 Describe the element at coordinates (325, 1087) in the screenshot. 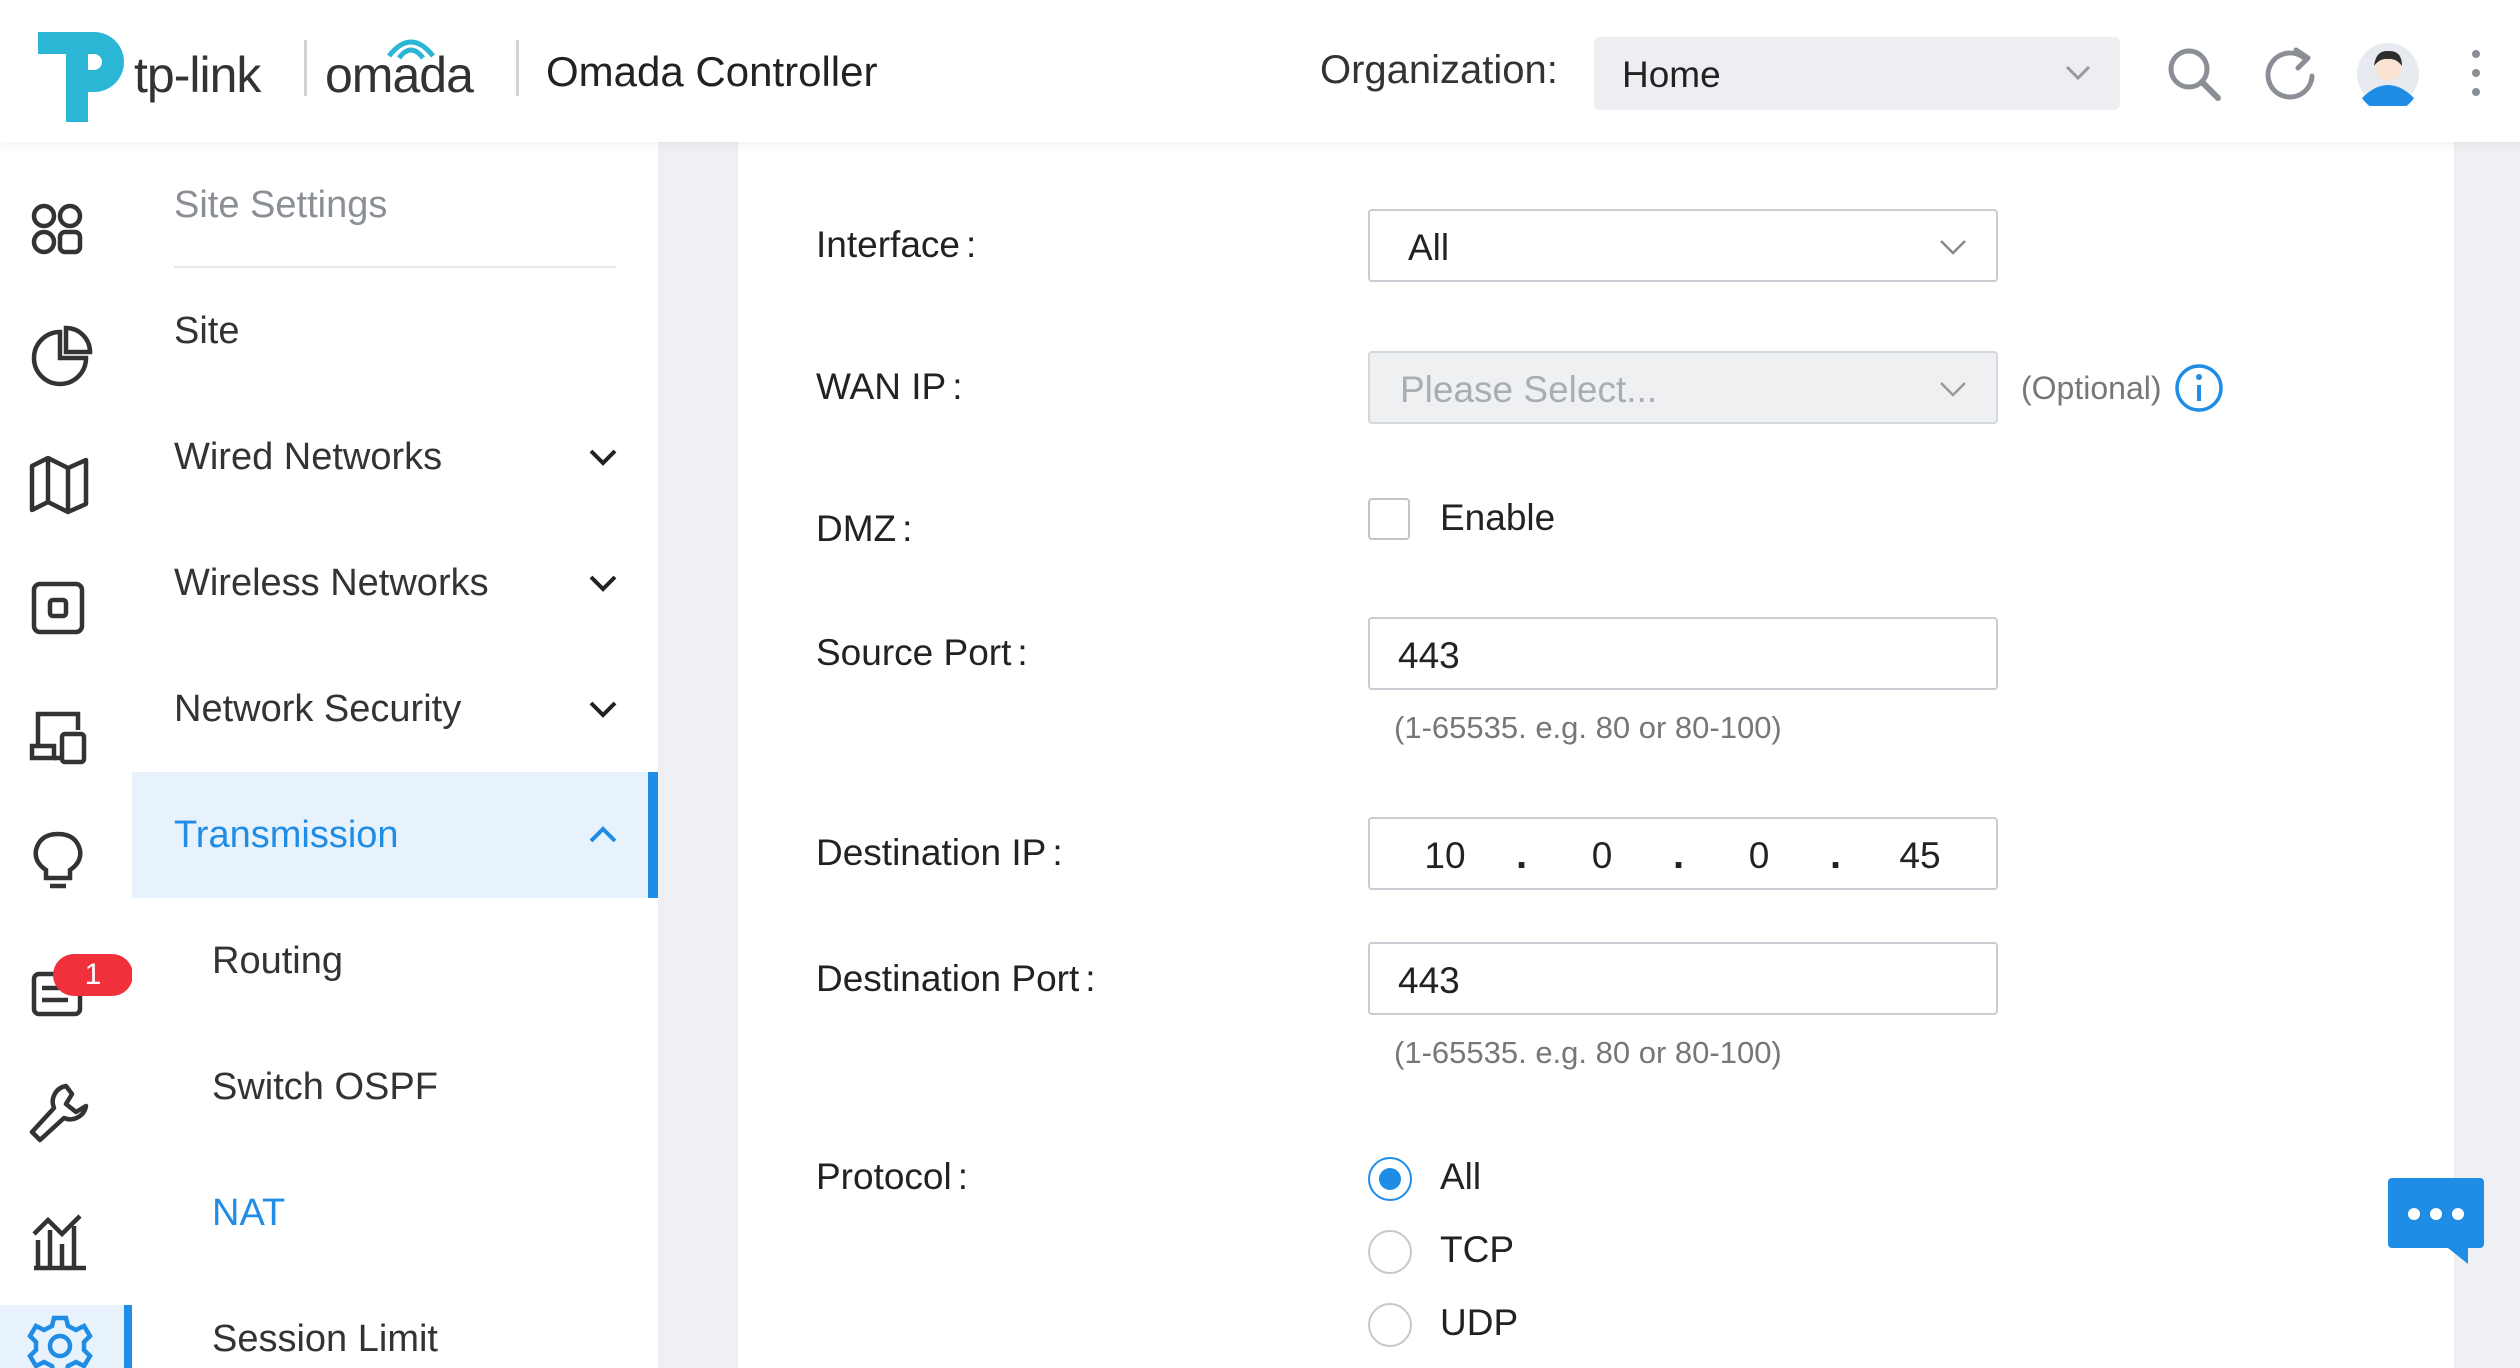

I see `sub-item-label: Switch OSPF` at that location.